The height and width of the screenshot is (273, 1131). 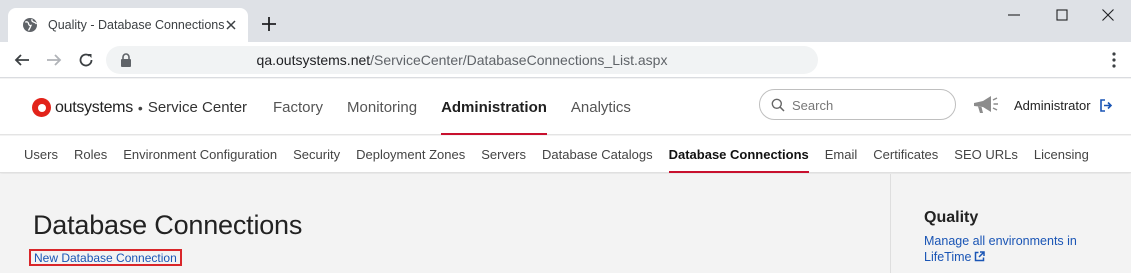 What do you see at coordinates (986, 154) in the screenshot?
I see `subnav-seo-urls: SEO URLs` at bounding box center [986, 154].